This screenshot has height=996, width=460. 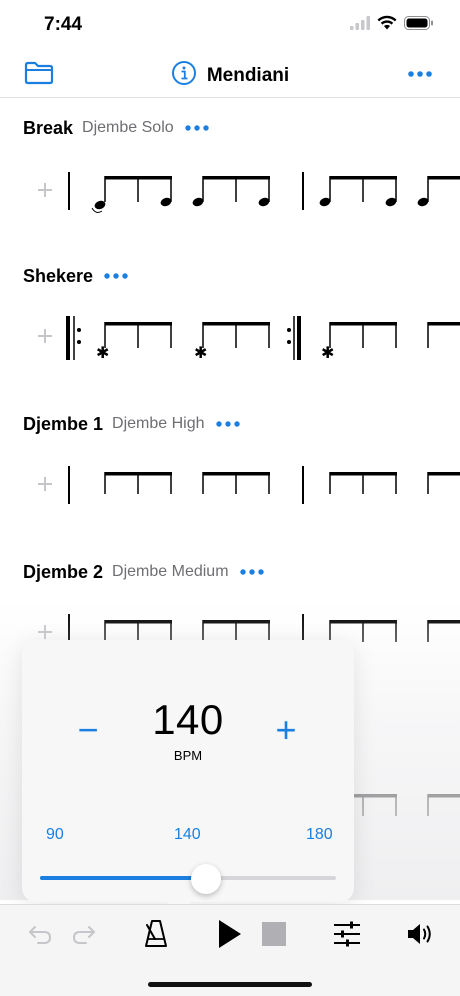 What do you see at coordinates (230, 25) in the screenshot?
I see `status-bar: 7:44` at bounding box center [230, 25].